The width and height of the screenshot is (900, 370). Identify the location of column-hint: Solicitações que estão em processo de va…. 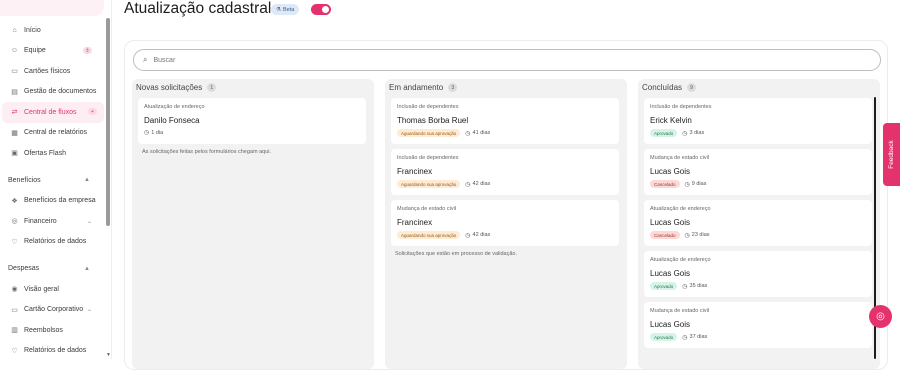
(456, 254).